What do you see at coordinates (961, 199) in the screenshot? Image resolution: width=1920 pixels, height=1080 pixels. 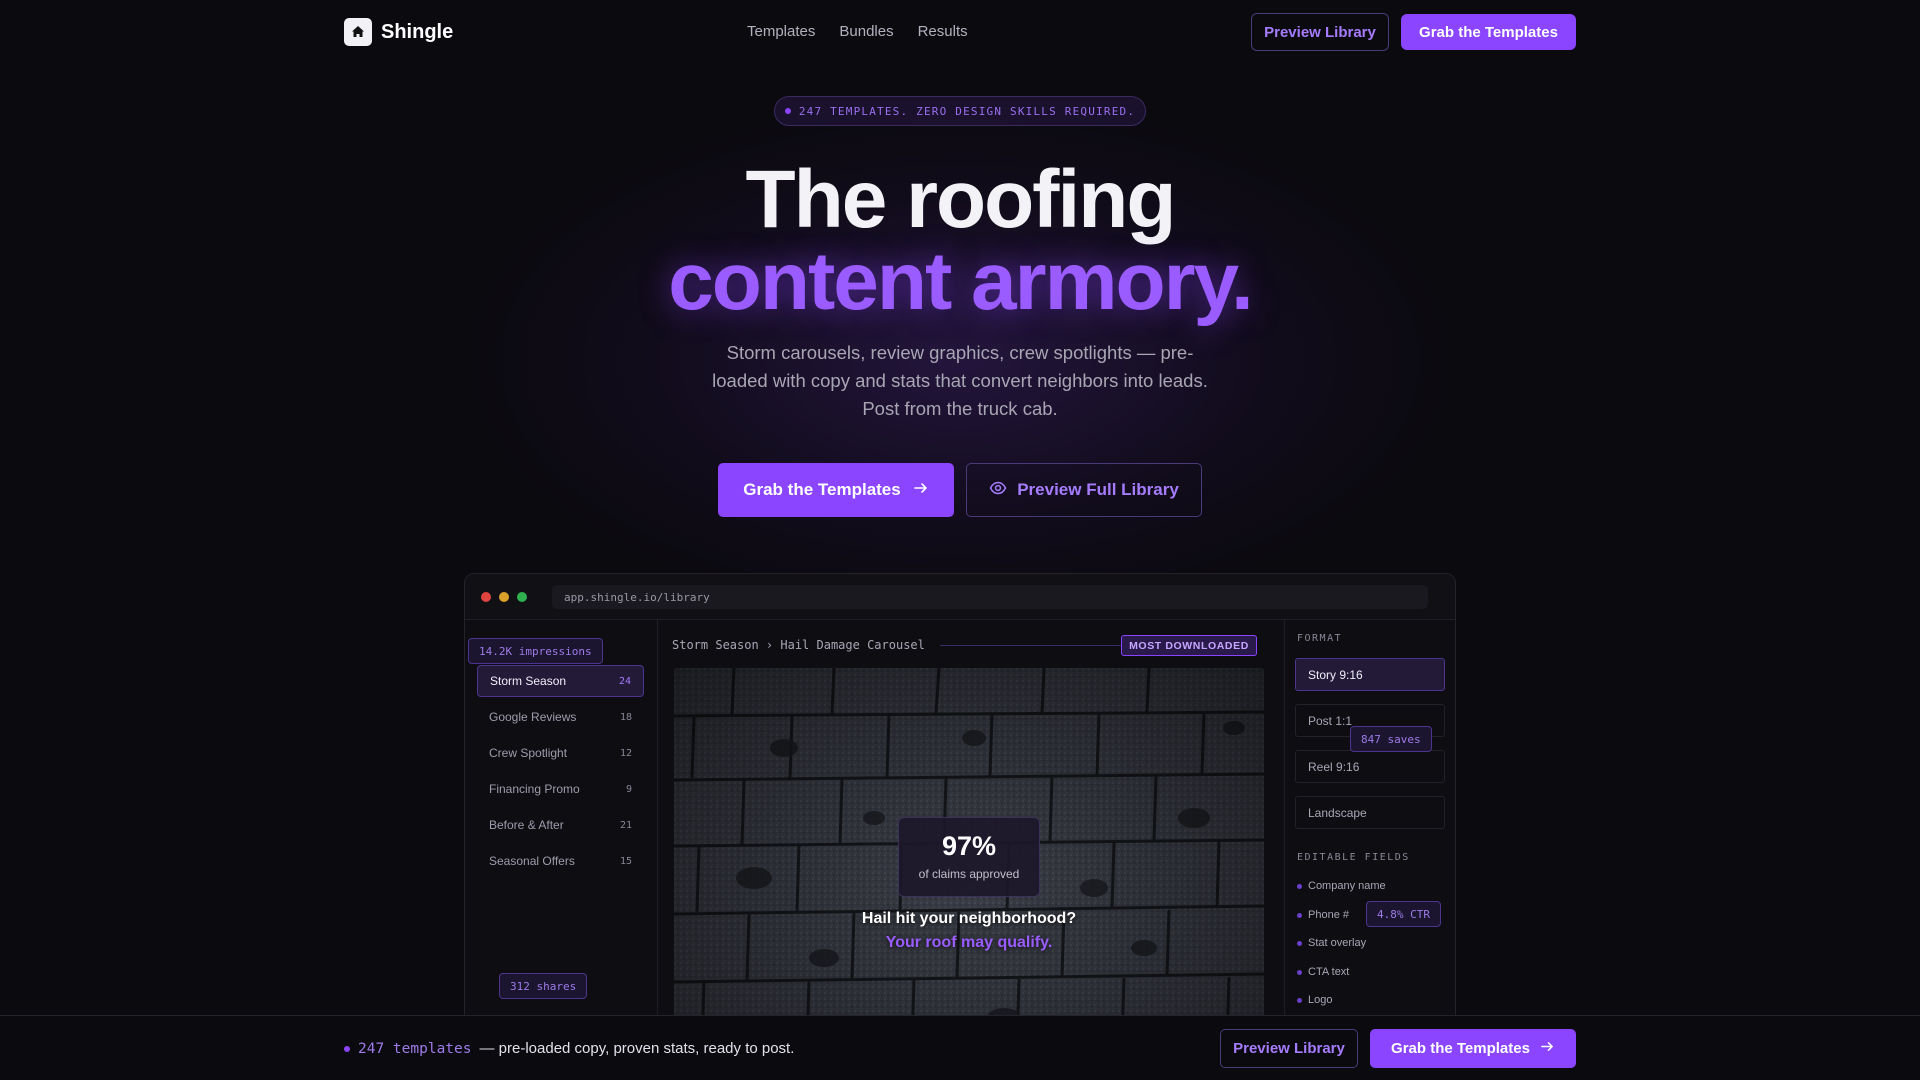 I see `hero-title-line1: The roofing` at bounding box center [961, 199].